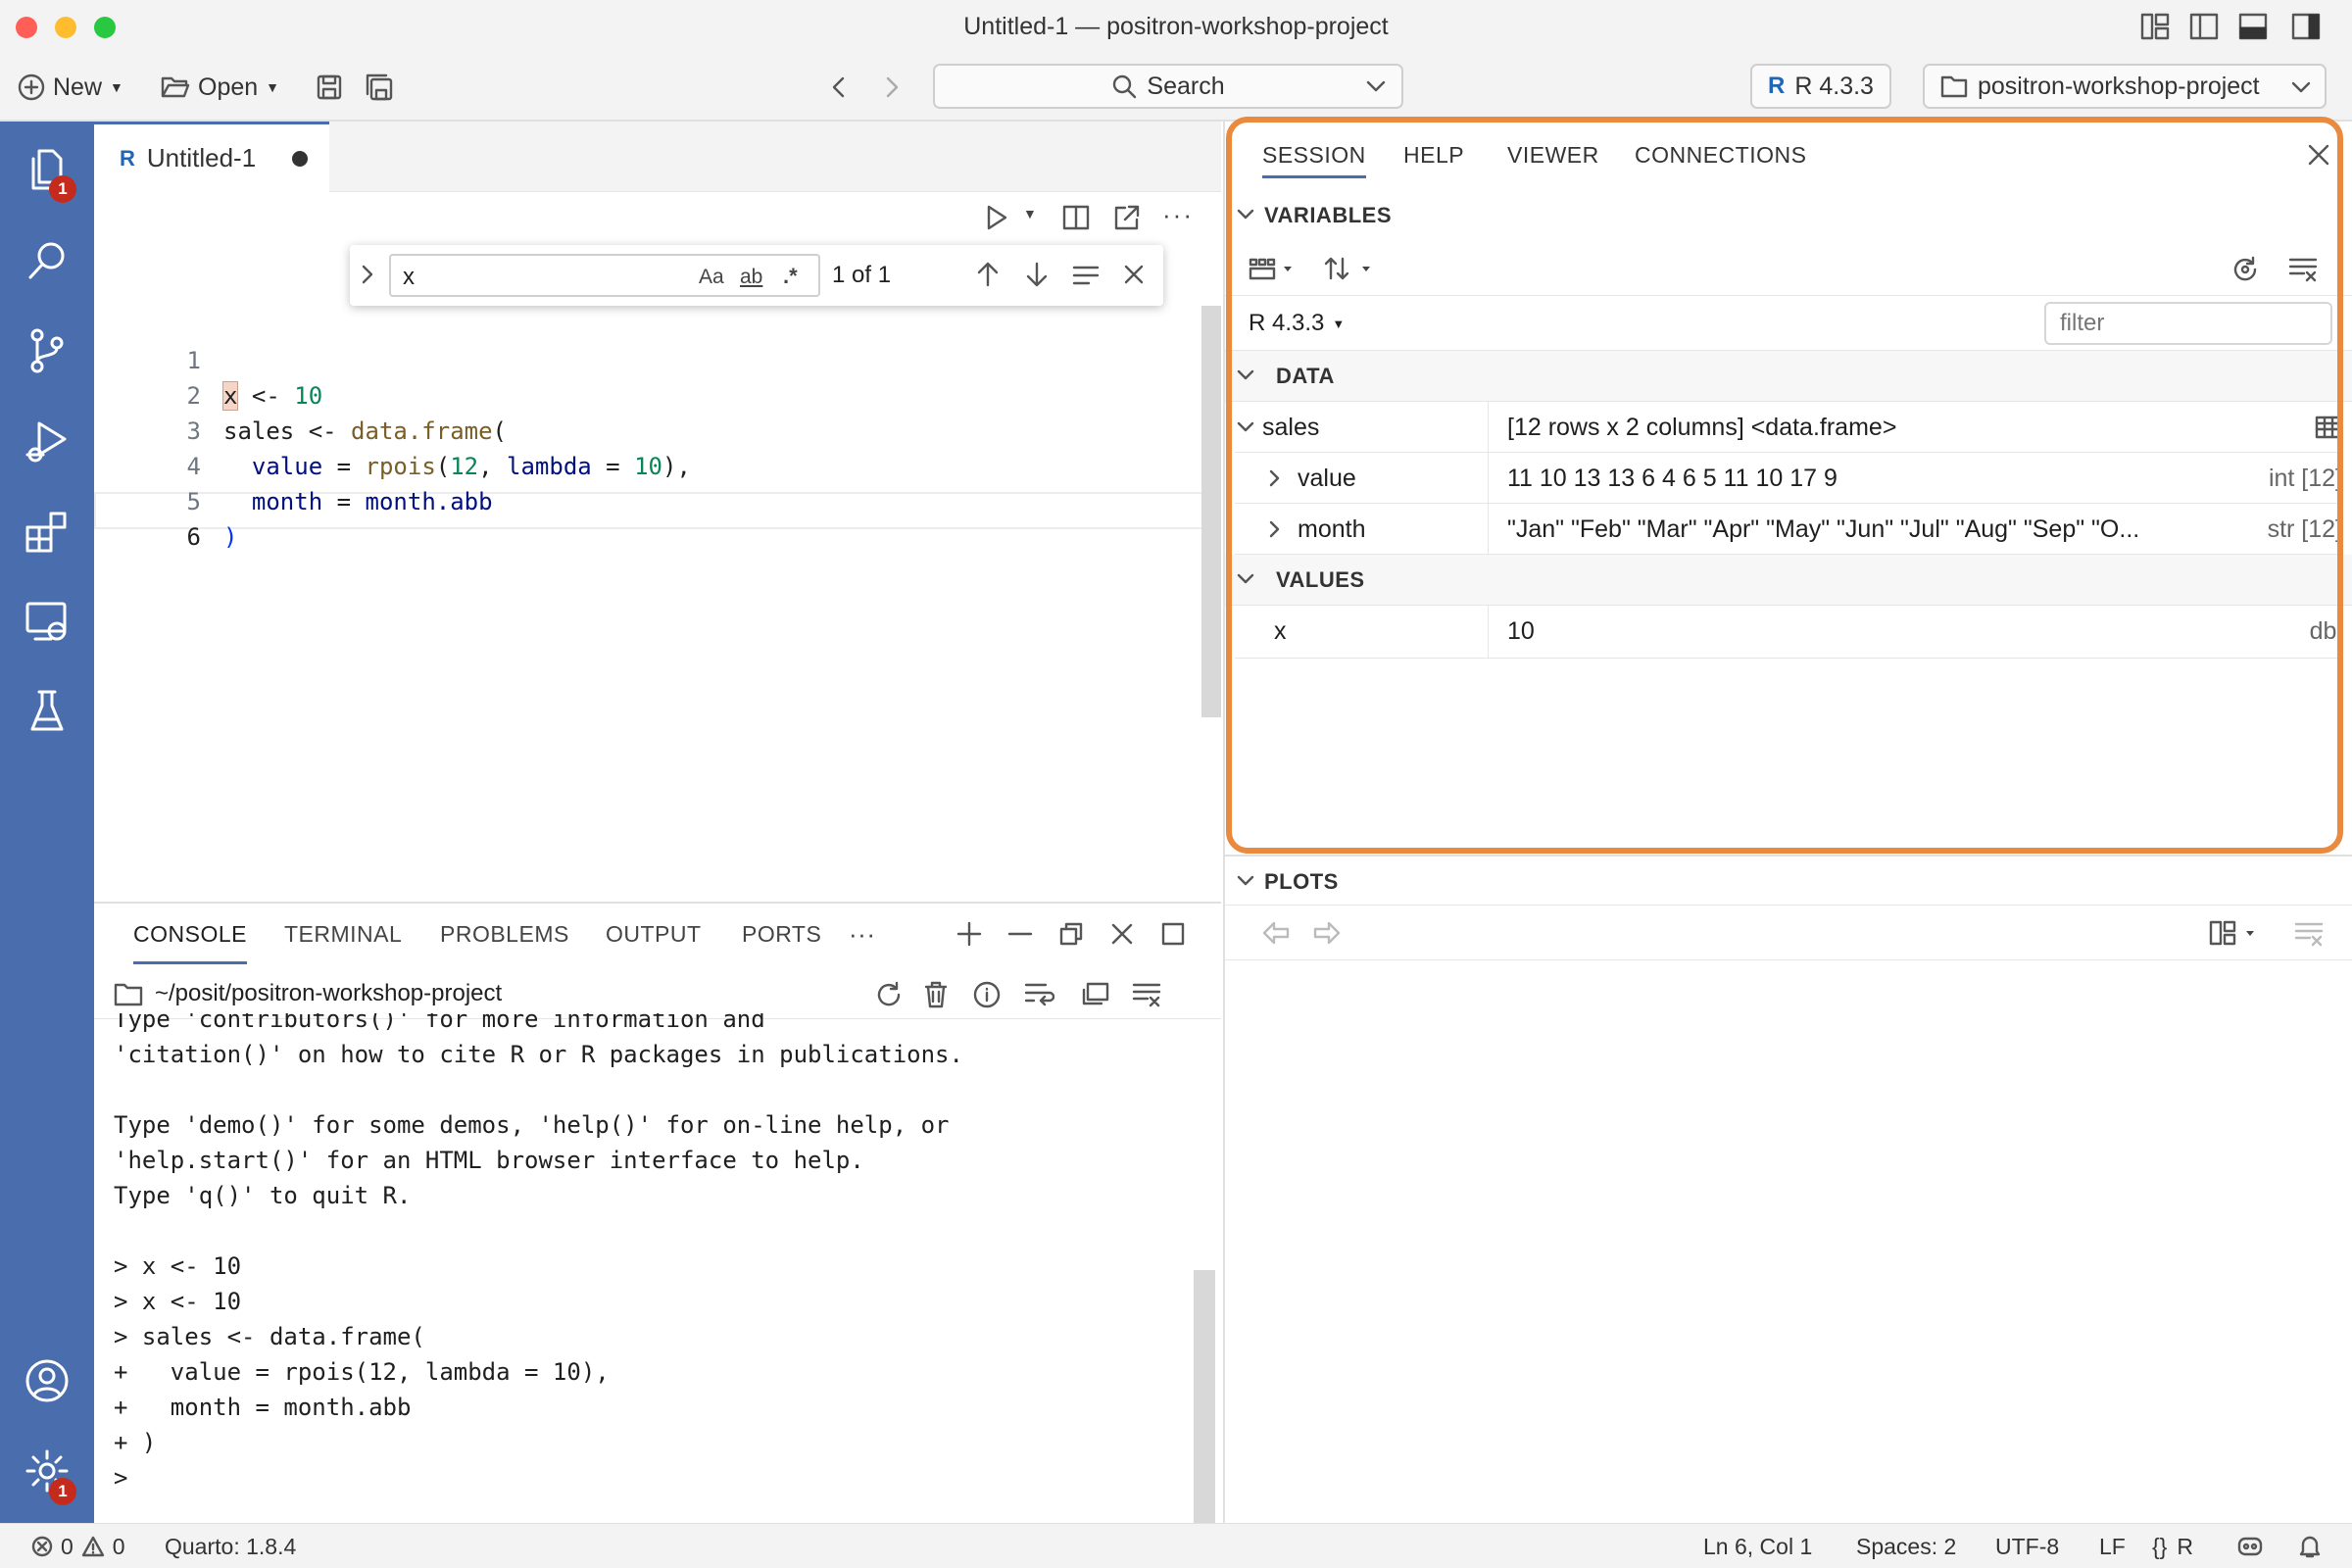 Image resolution: width=2352 pixels, height=1568 pixels. Describe the element at coordinates (892, 87) in the screenshot. I see `forward-button` at that location.